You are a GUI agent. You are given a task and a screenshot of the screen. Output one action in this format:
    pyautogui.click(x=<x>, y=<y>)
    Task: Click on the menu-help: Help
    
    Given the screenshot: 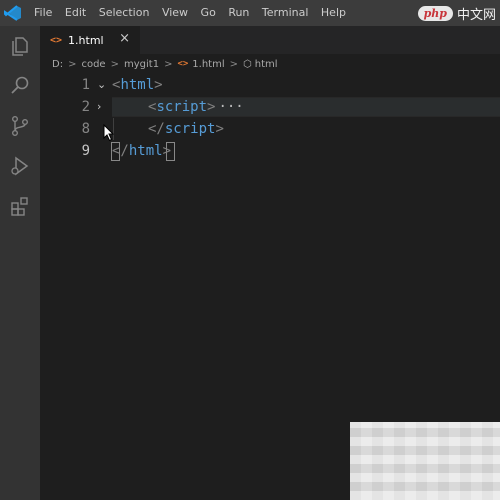 What is the action you would take?
    pyautogui.click(x=333, y=13)
    